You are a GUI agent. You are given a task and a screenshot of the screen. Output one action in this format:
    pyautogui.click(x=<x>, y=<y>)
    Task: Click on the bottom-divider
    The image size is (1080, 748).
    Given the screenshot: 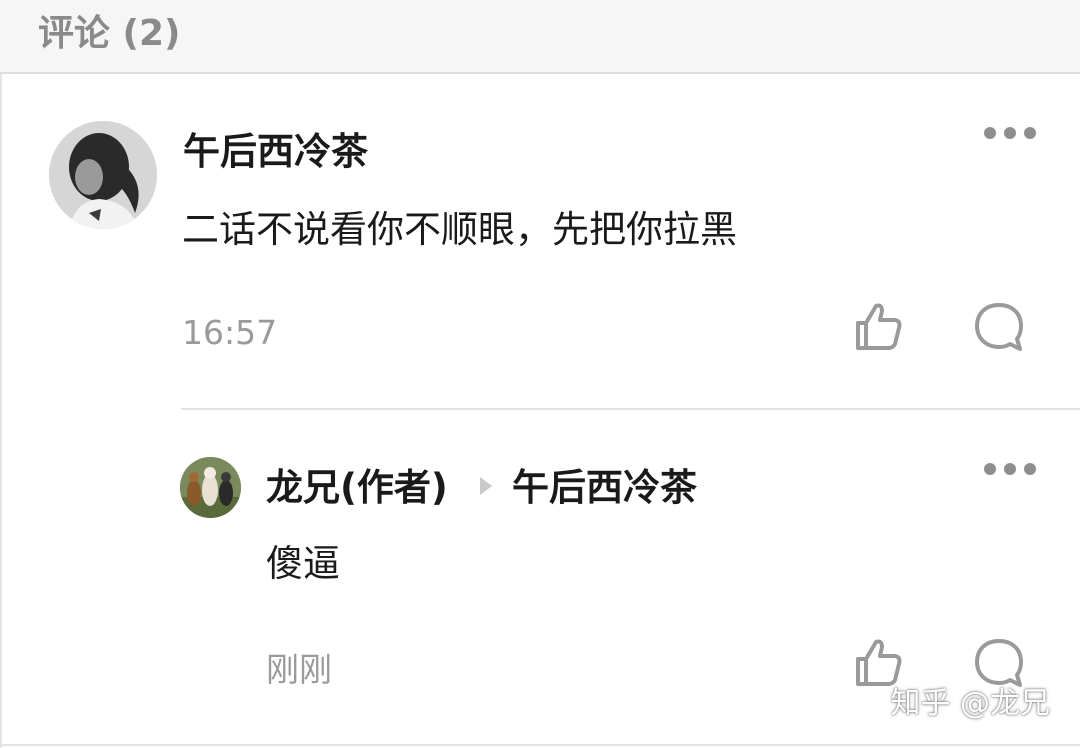 What is the action you would take?
    pyautogui.click(x=540, y=745)
    